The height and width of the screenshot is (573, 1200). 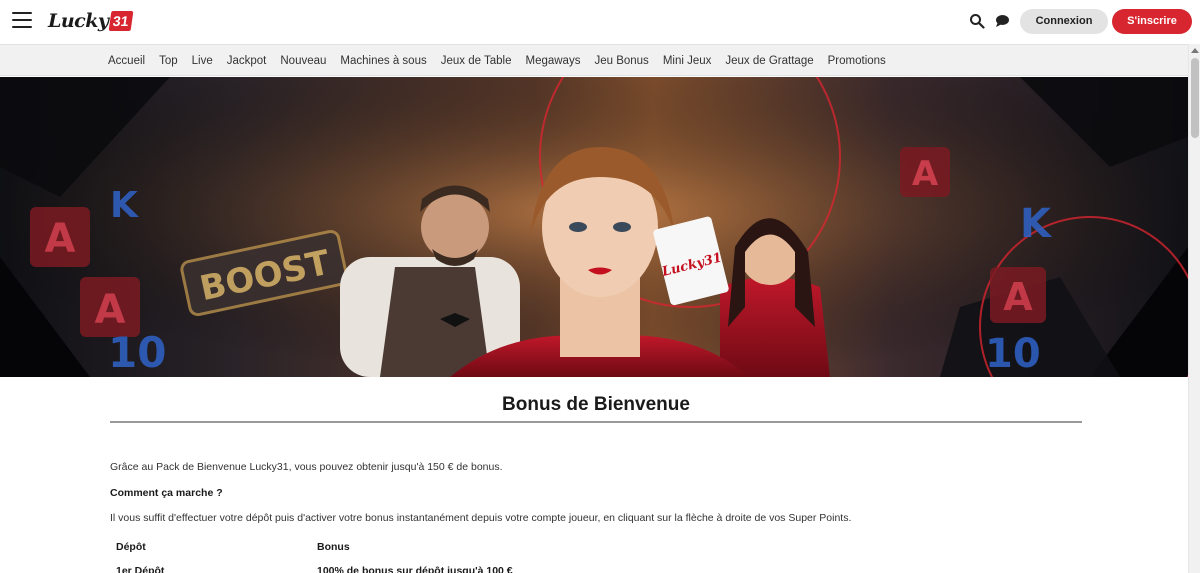 I want to click on title-divider, so click(x=596, y=422).